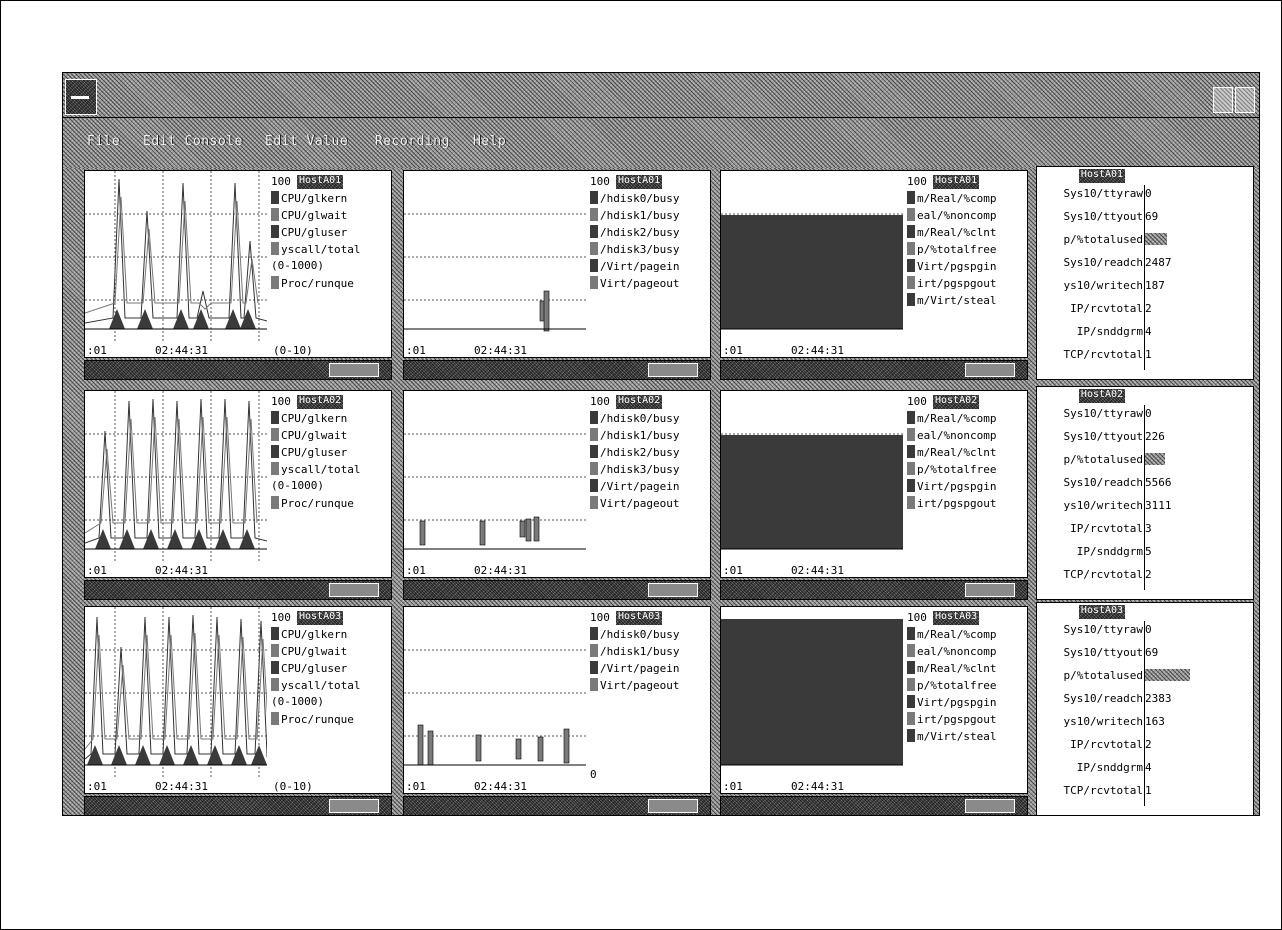 The width and height of the screenshot is (1282, 930). I want to click on table-row: Sys10/ttyout 69, so click(1145, 216).